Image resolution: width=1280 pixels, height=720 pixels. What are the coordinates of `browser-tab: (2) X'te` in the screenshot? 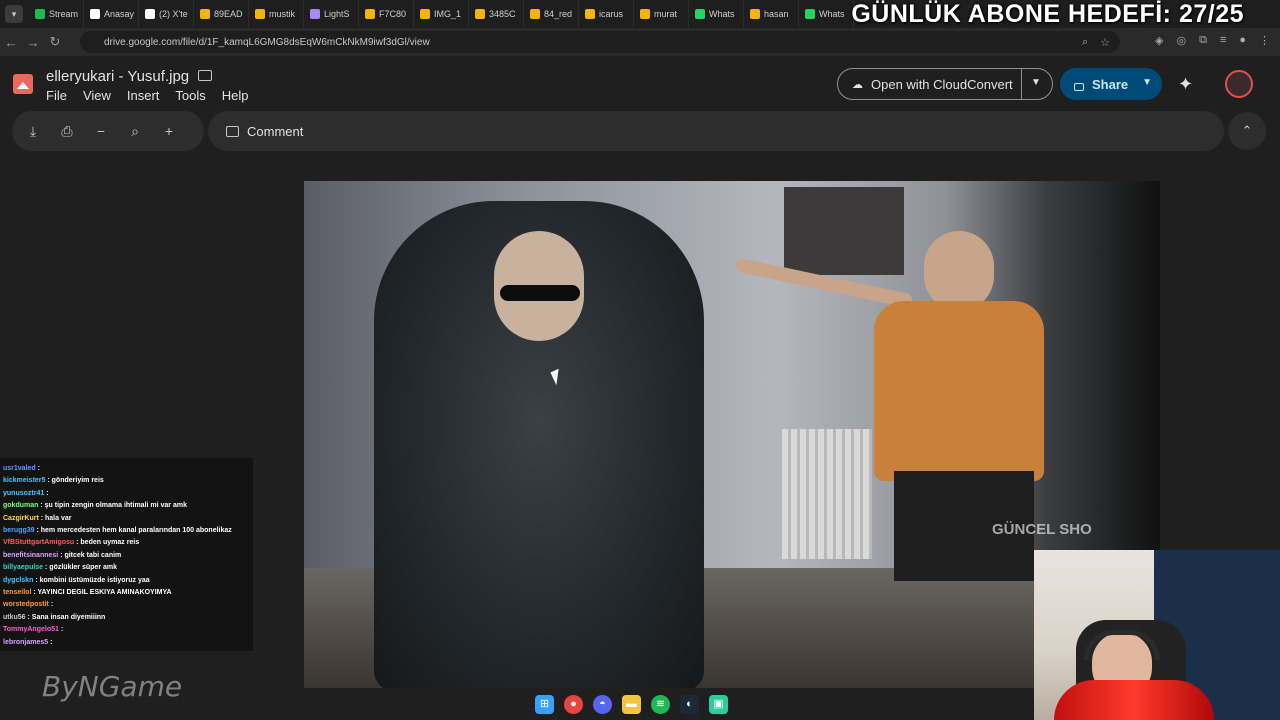 It's located at (166, 14).